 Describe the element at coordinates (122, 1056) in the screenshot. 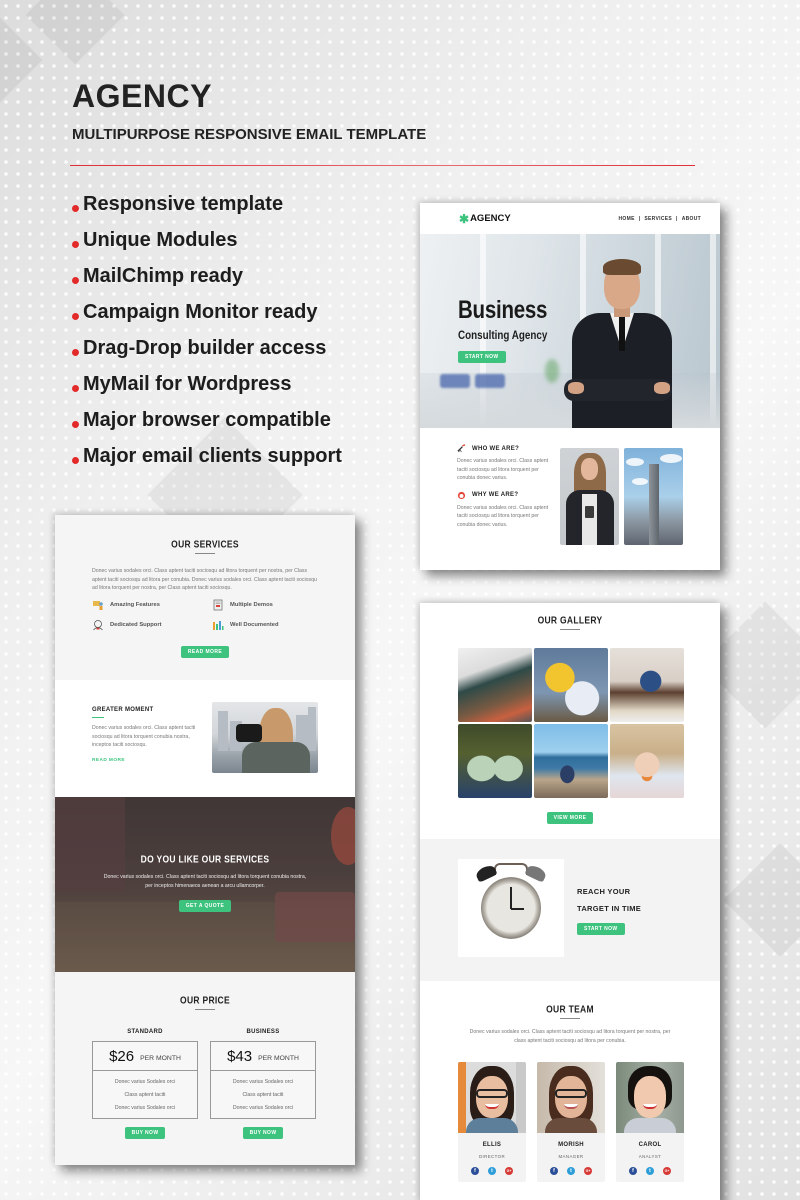

I see `plan-price: $26` at that location.